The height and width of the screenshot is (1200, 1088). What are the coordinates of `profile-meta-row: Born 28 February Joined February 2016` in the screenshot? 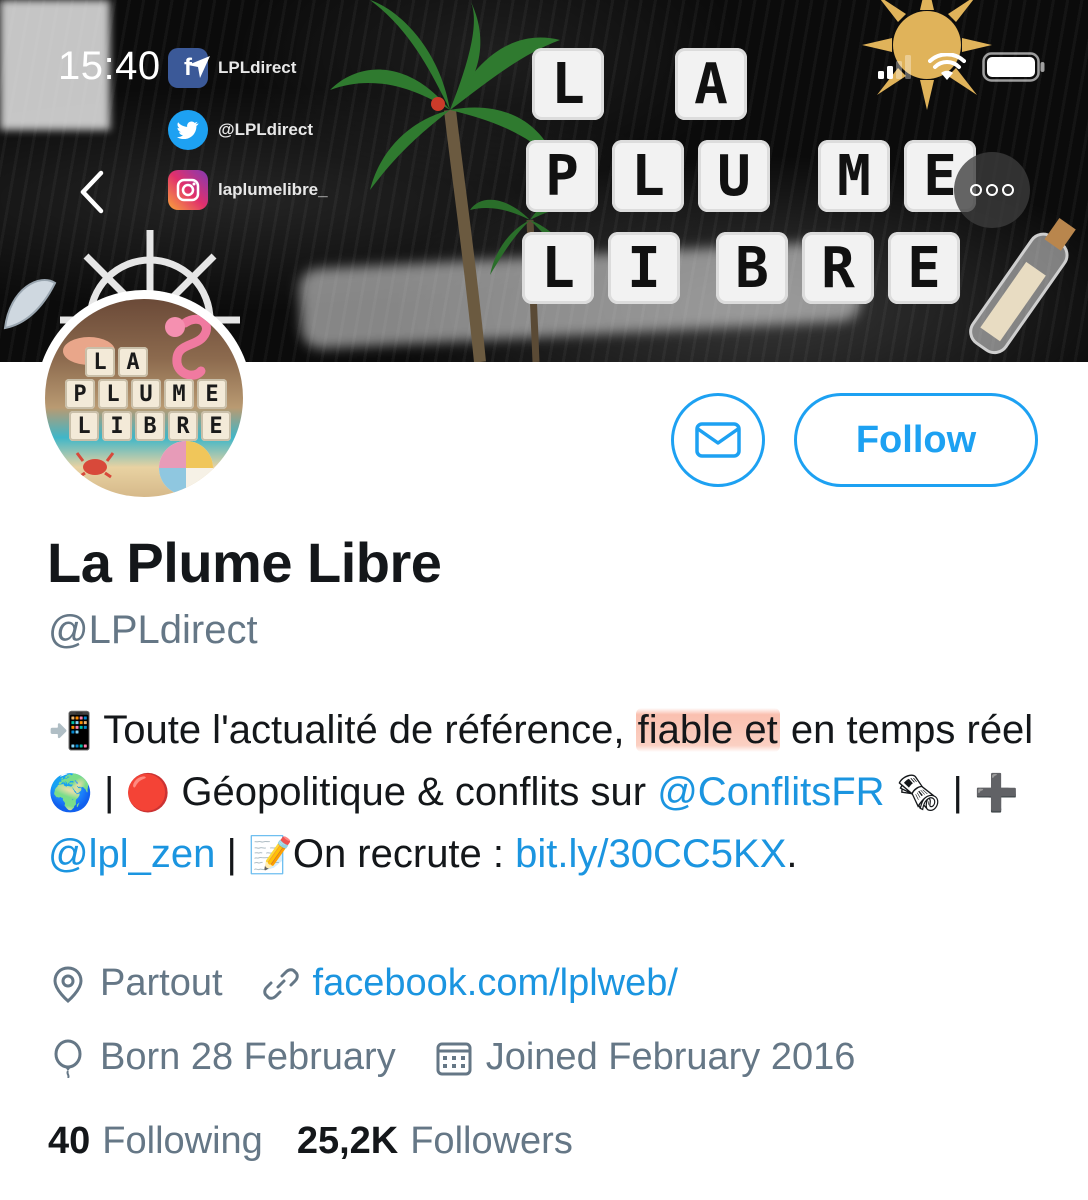 It's located at (470, 1057).